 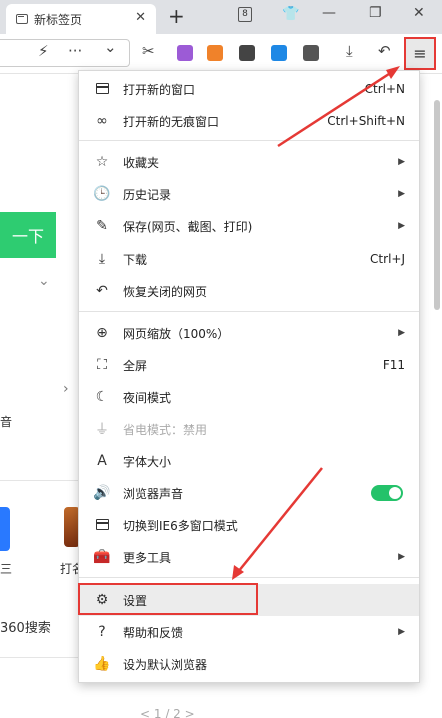 What do you see at coordinates (393, 72) in the screenshot?
I see `arrow-head` at bounding box center [393, 72].